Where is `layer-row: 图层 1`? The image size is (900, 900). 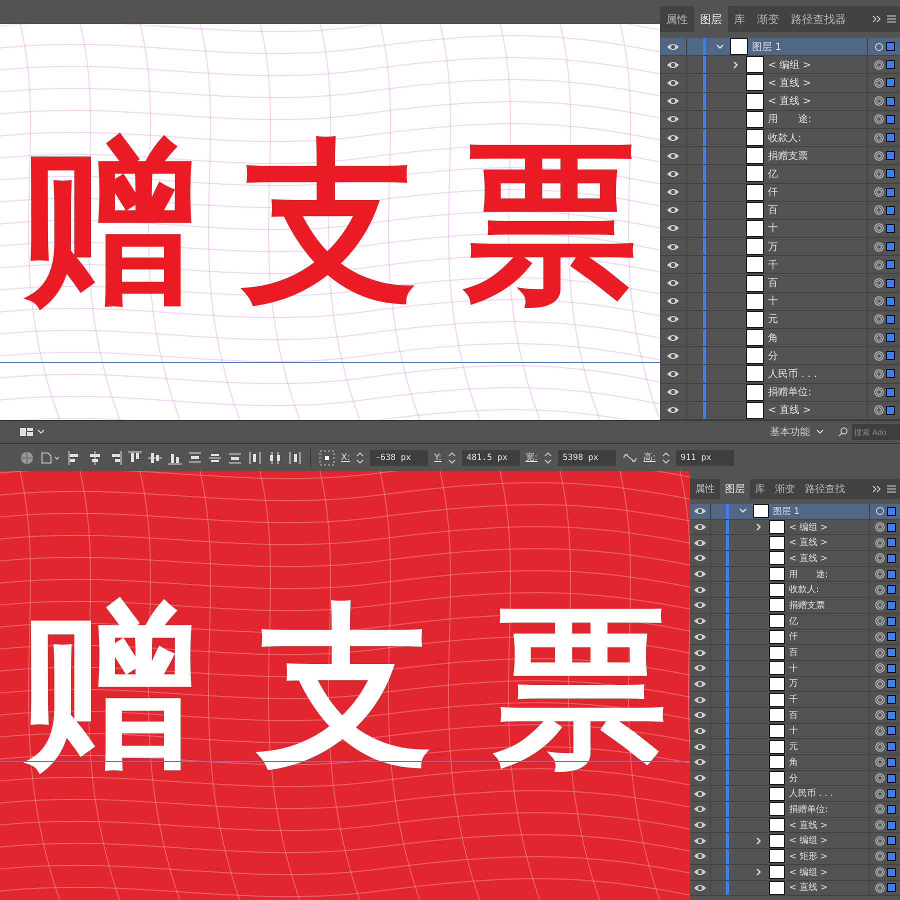 layer-row: 图层 1 is located at coordinates (780, 47).